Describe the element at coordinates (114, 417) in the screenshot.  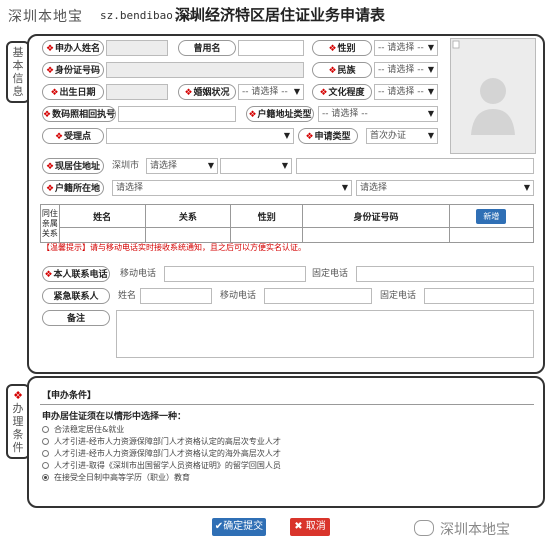
I see `conditions-prompt: 申办居住证须在以情形中选择一种：` at that location.